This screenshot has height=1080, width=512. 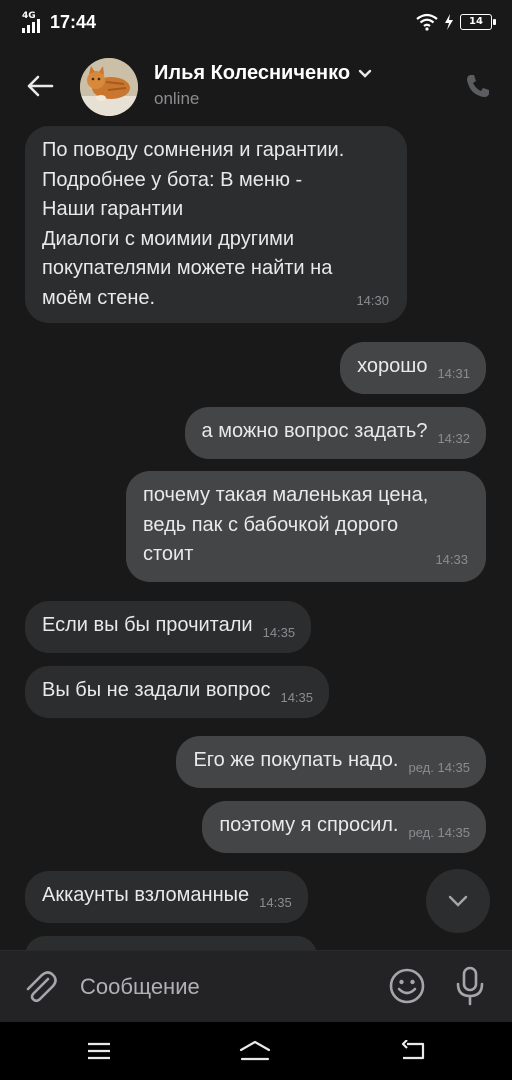 What do you see at coordinates (156, 690) in the screenshot?
I see `message-text: Вы бы не задали вопрос` at bounding box center [156, 690].